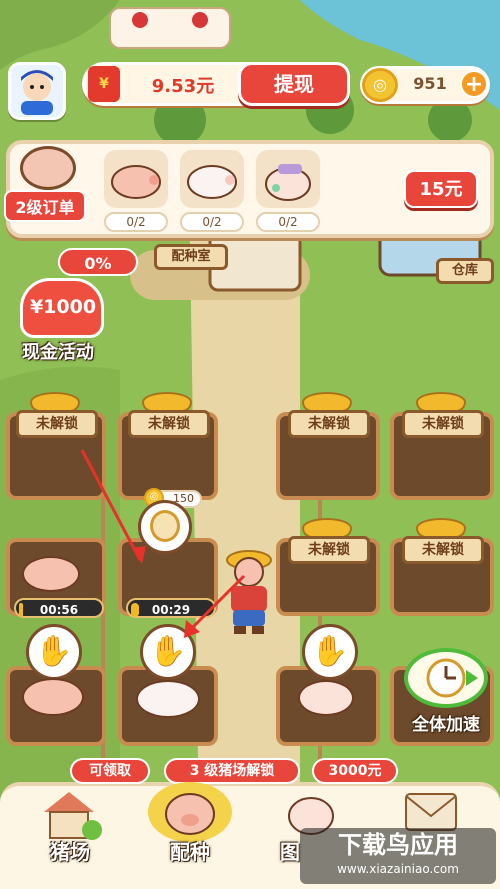 The width and height of the screenshot is (500, 889). I want to click on farm-claim-tip: 可领取, so click(110, 771).